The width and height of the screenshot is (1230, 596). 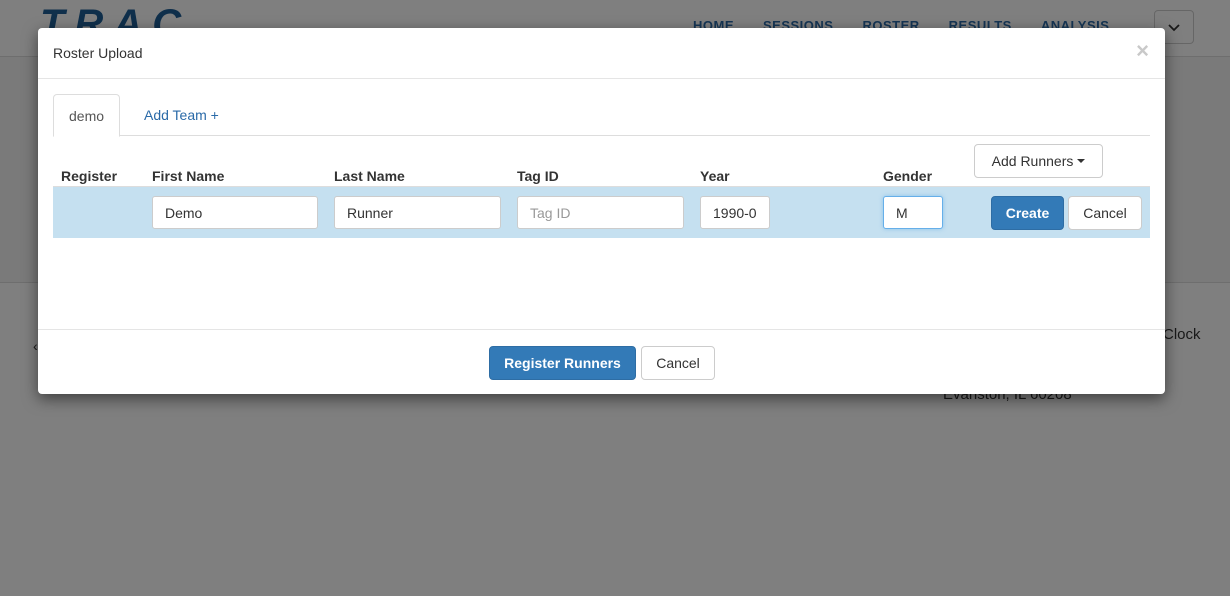 I want to click on caret-down-icon, so click(x=1081, y=161).